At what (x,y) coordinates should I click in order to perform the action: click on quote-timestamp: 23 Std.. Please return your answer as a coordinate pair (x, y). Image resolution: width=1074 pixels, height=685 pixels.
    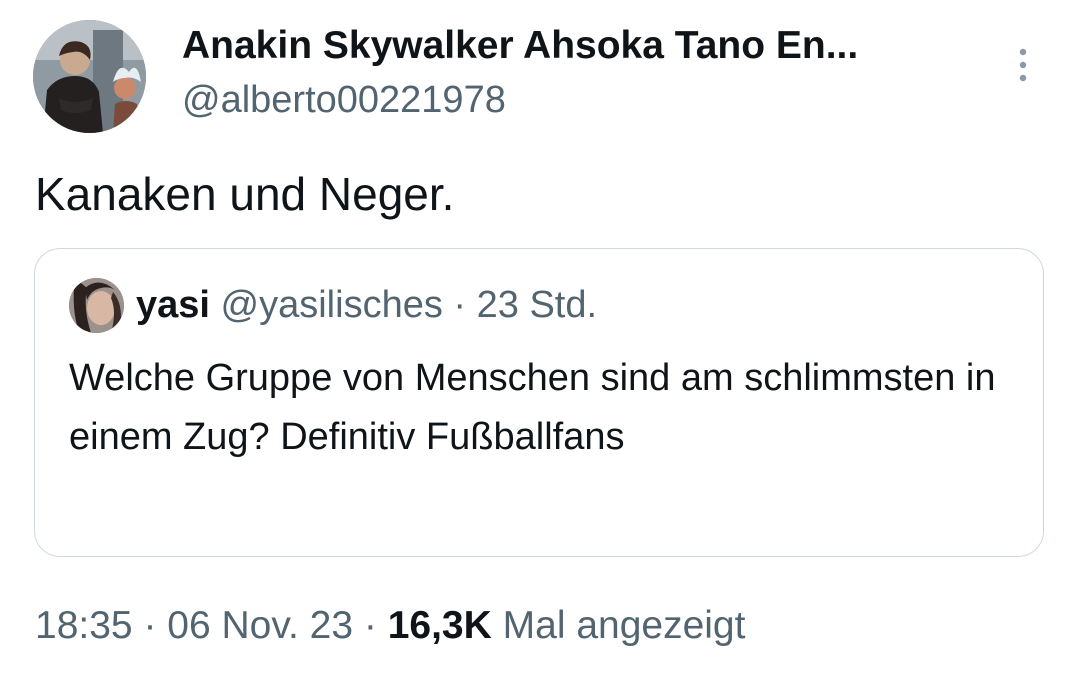
    Looking at the image, I should click on (537, 305).